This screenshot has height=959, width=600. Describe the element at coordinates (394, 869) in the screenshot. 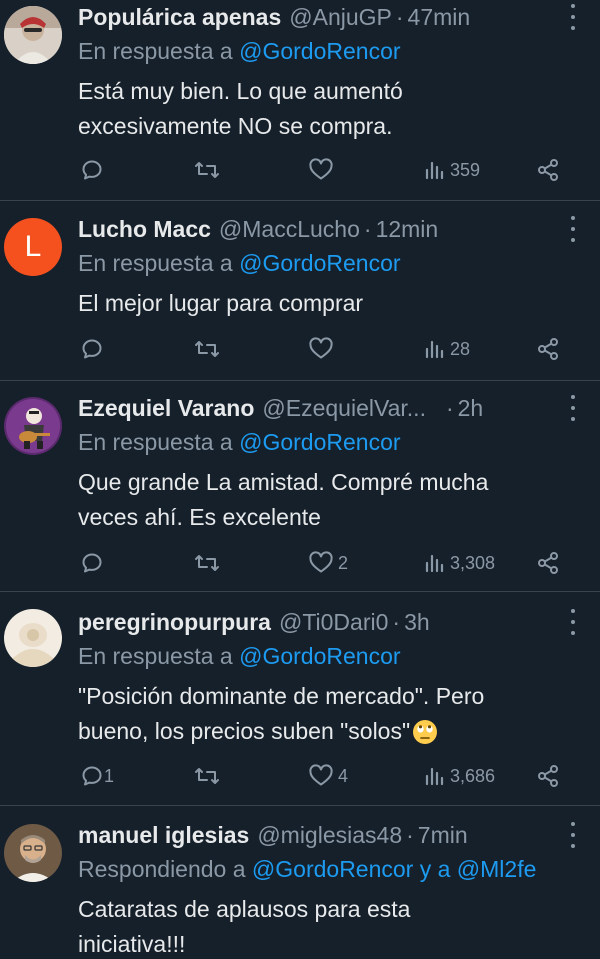

I see `mention-link: @GordoRencor y a @Ml2fe` at that location.